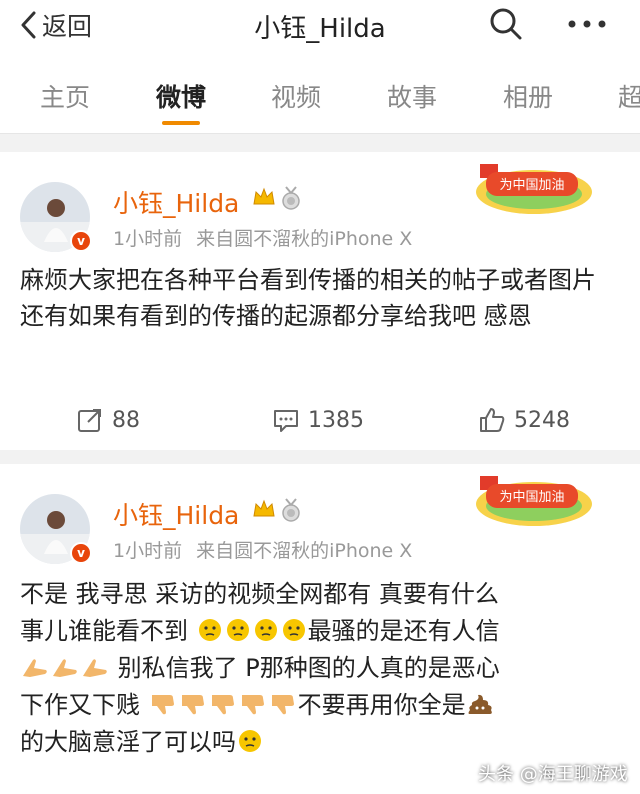  I want to click on post-actions: 88 1385 5248, so click(320, 422).